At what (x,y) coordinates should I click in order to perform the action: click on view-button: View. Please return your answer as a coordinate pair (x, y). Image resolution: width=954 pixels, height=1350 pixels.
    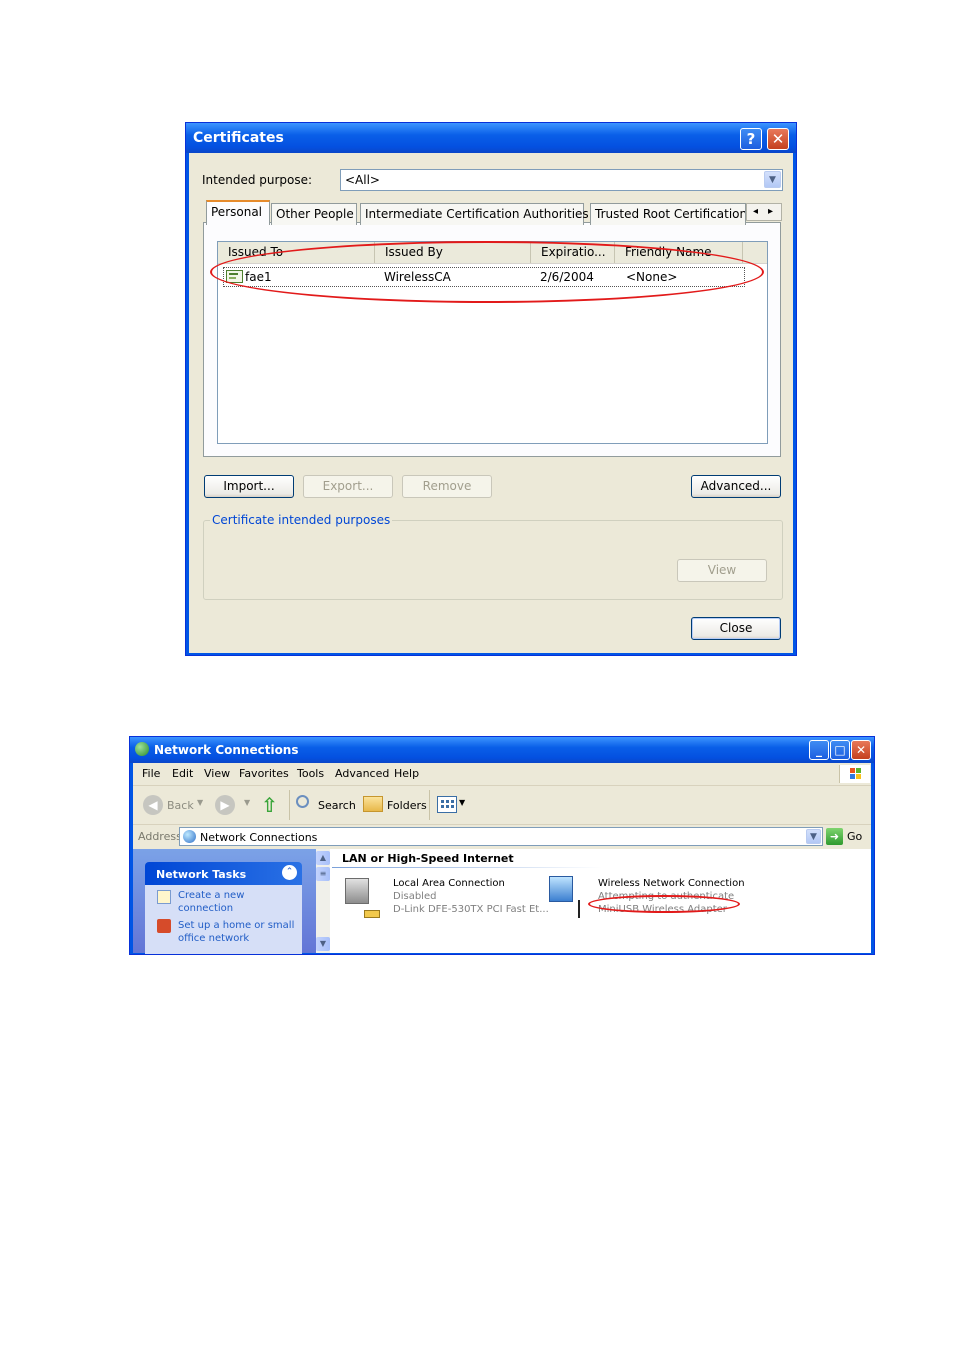
    Looking at the image, I should click on (722, 570).